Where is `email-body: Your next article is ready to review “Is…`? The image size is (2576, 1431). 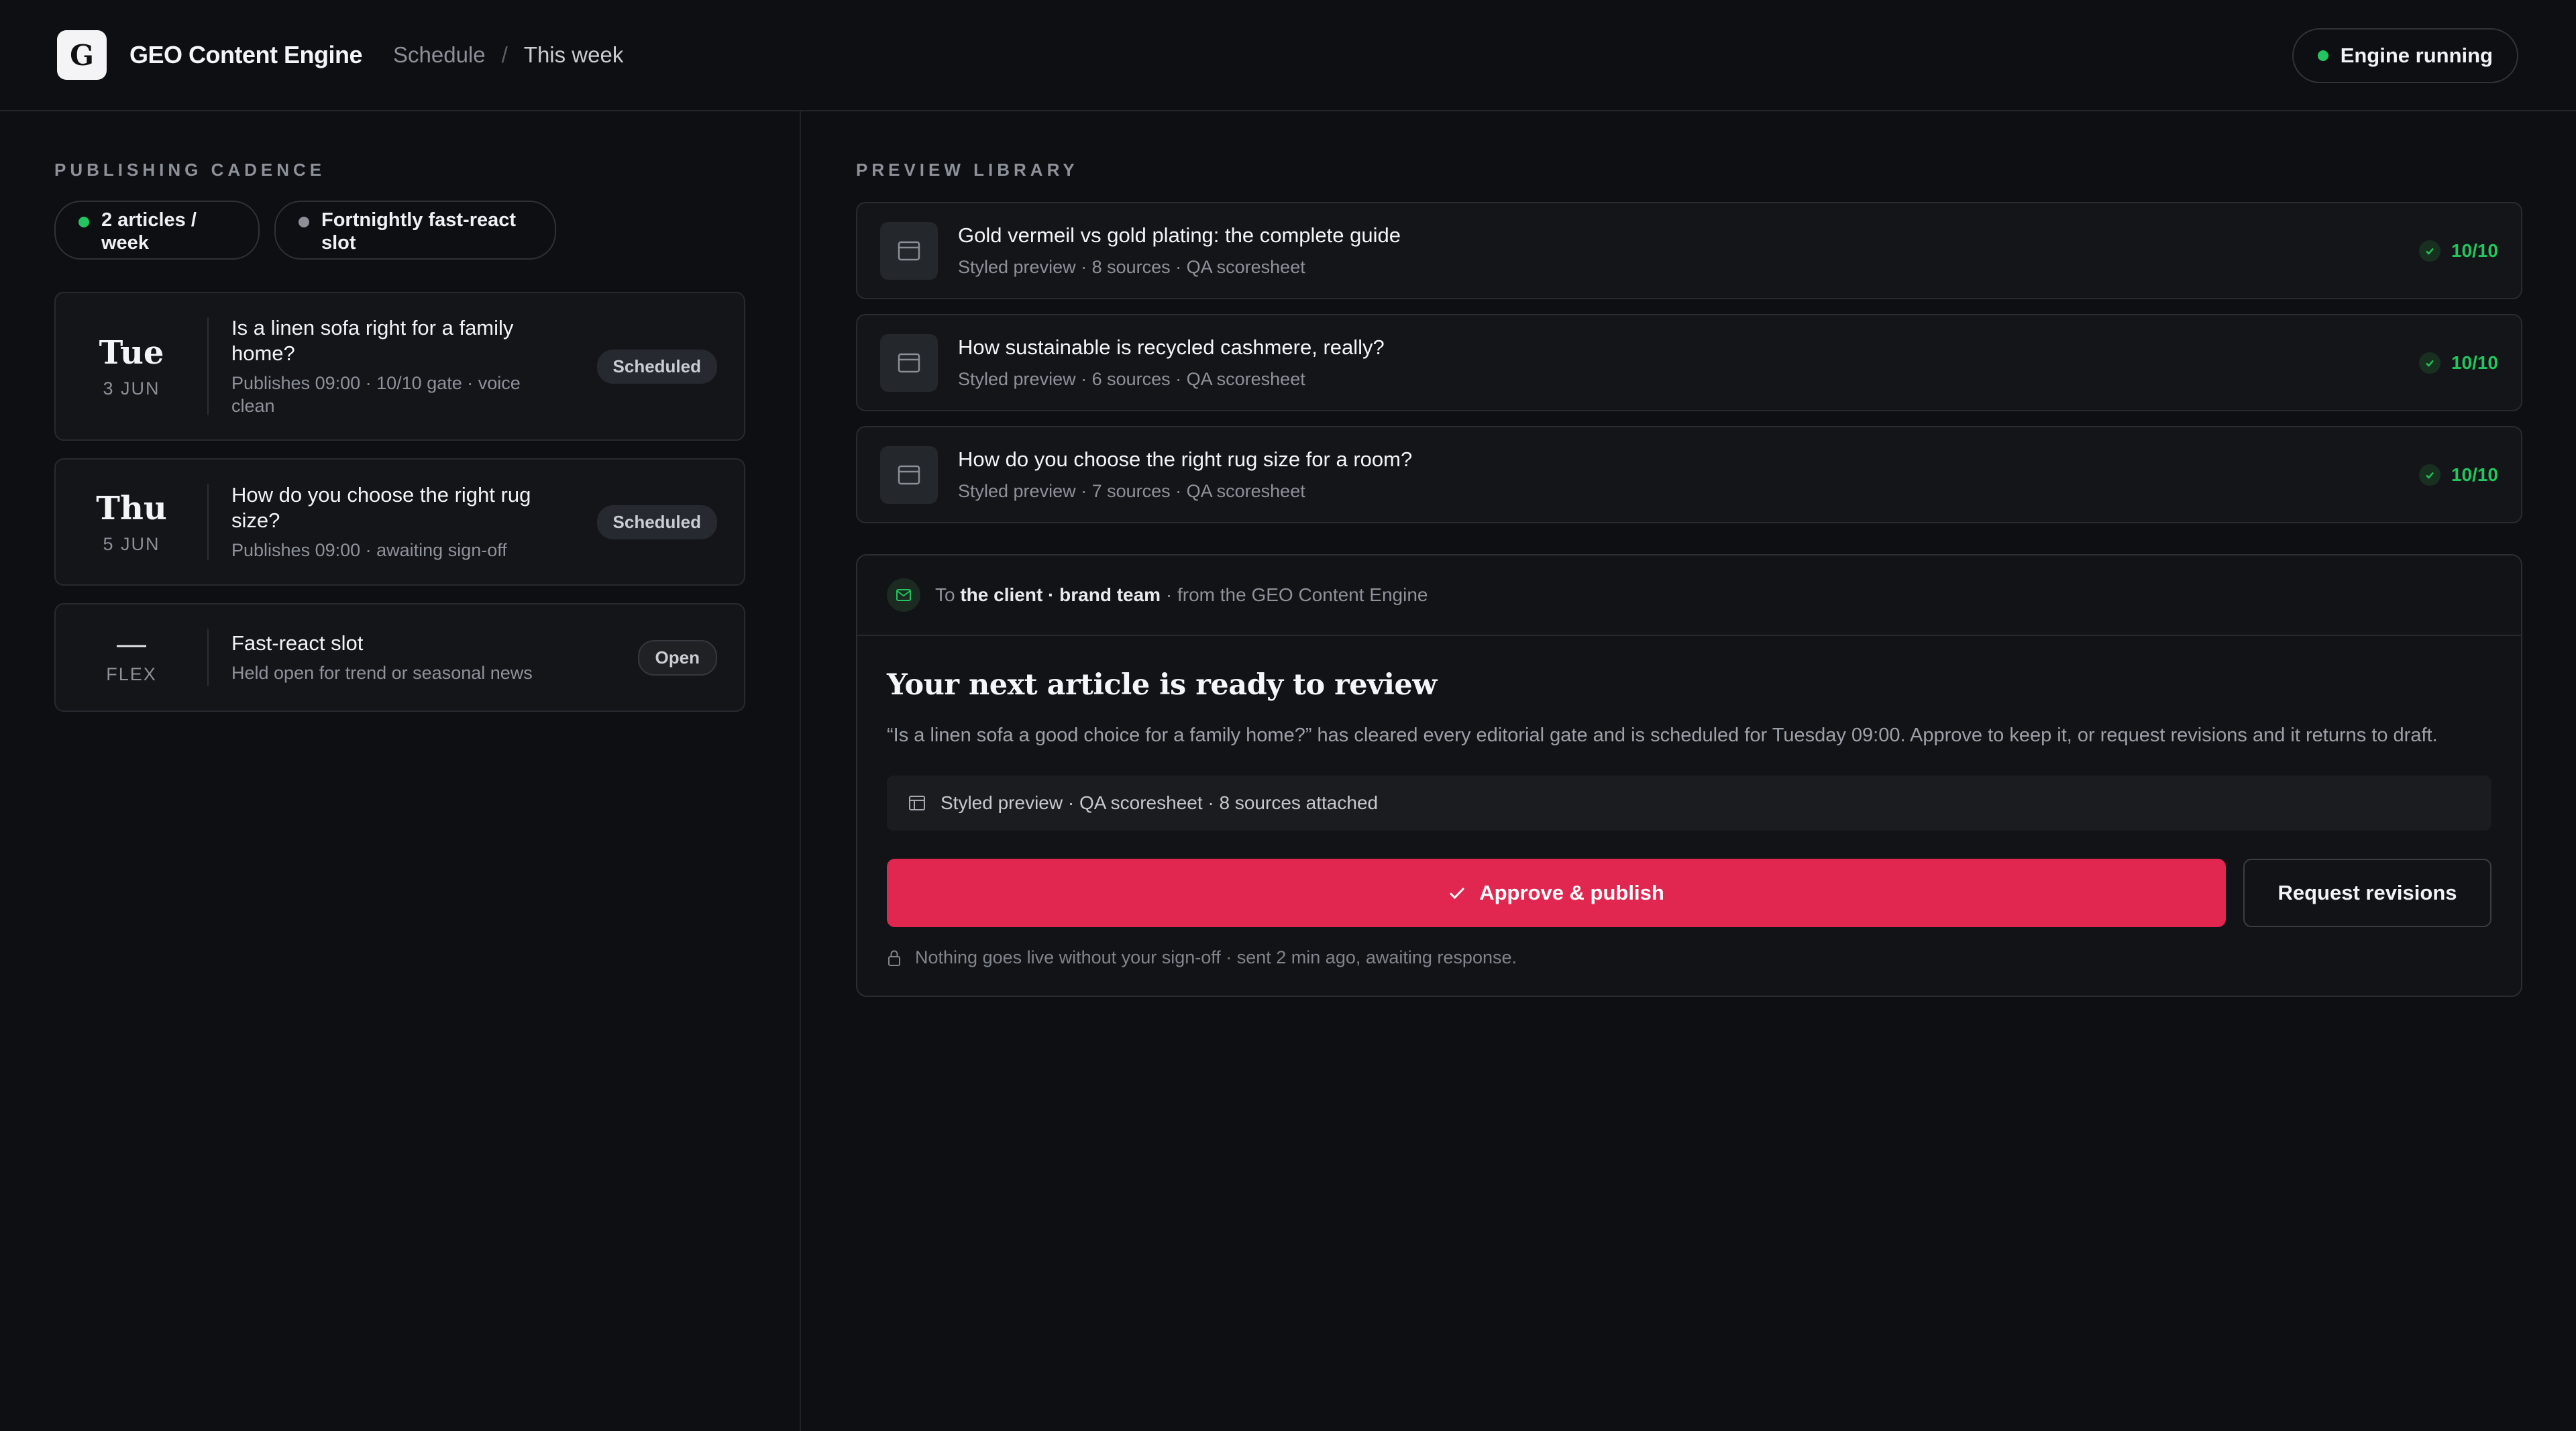 email-body: Your next article is ready to review “Is… is located at coordinates (1689, 818).